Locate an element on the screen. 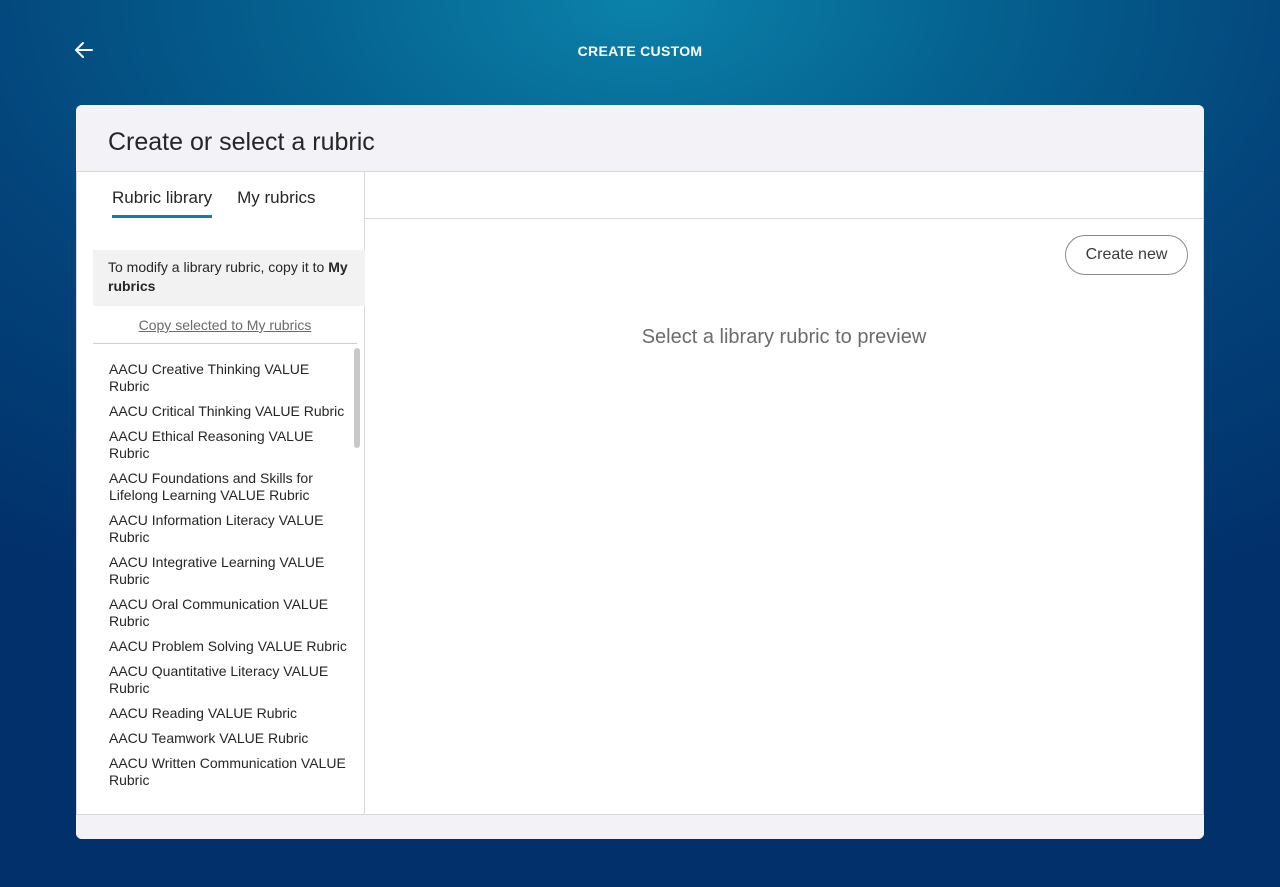 This screenshot has height=887, width=1280. notice-text: To modify a library rubric, copy it to is located at coordinates (218, 267).